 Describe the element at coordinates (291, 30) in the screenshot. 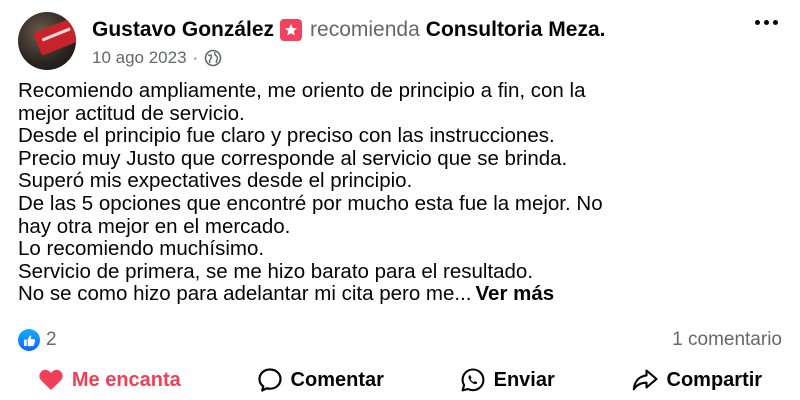

I see `recommendation-badge-icon` at that location.